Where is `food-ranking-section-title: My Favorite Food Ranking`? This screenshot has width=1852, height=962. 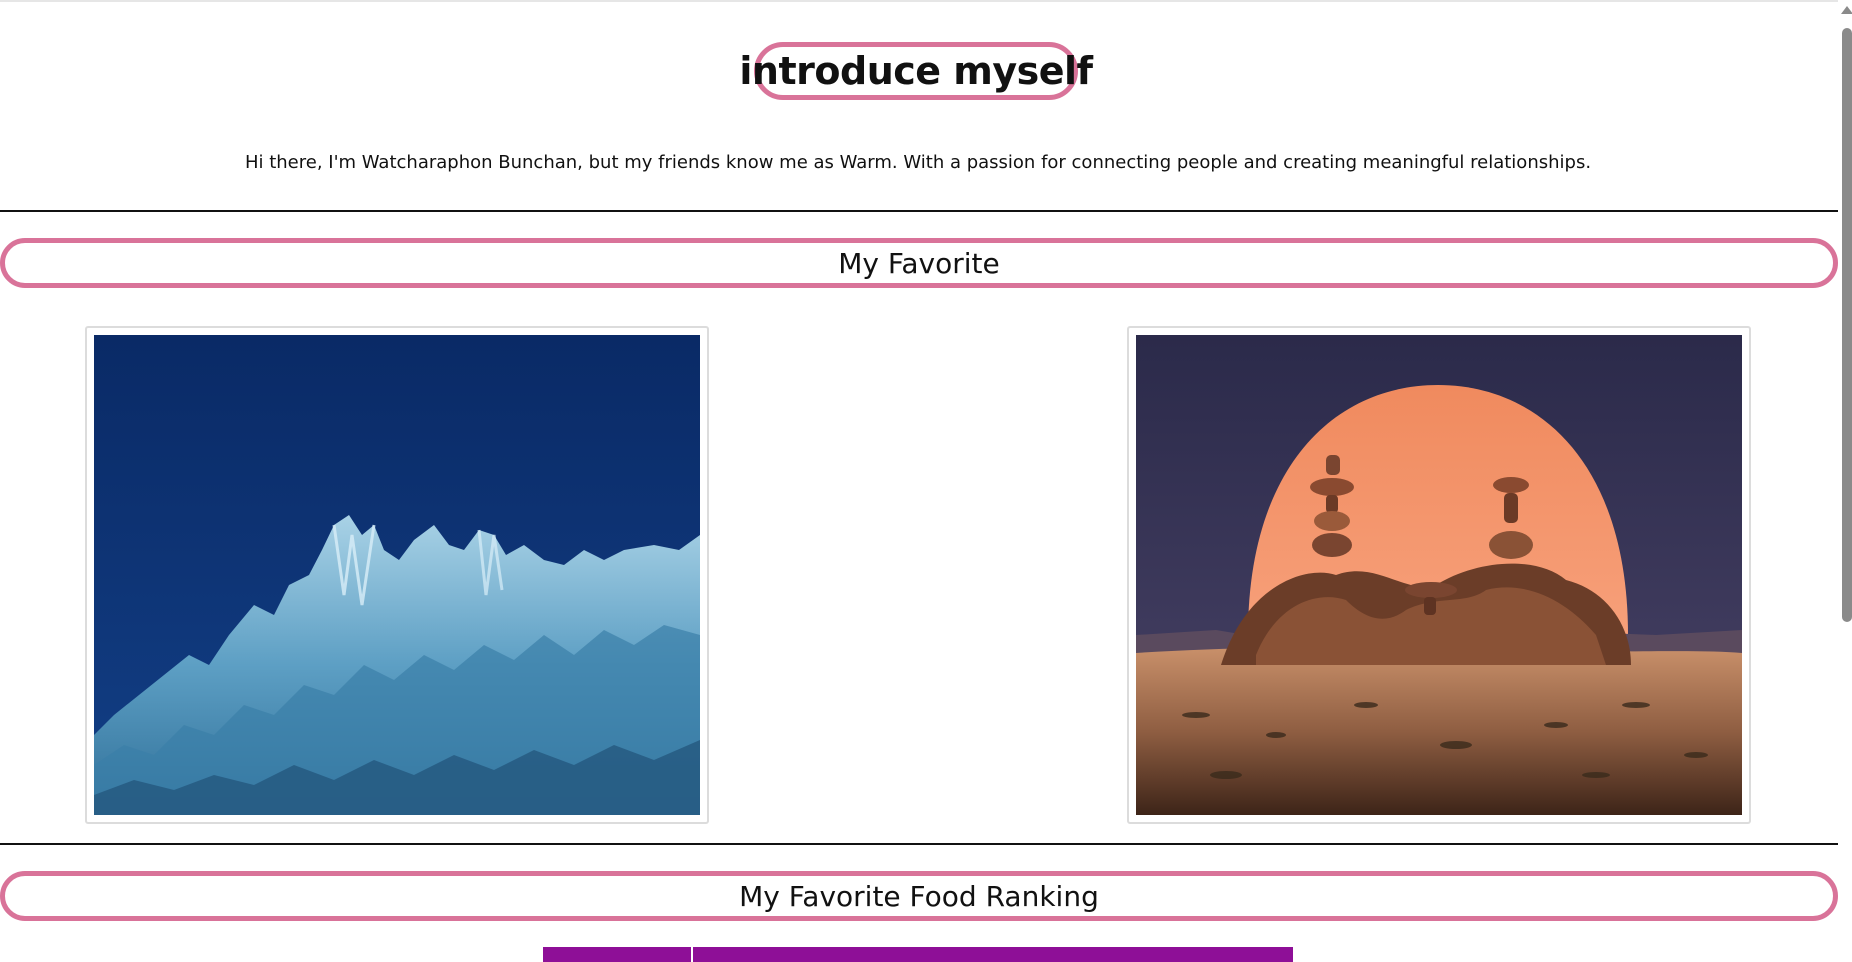
food-ranking-section-title: My Favorite Food Ranking is located at coordinates (919, 896).